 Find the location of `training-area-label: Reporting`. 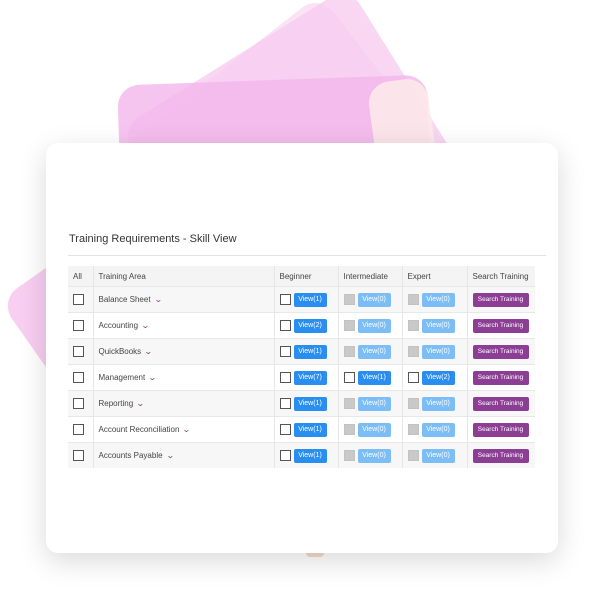

training-area-label: Reporting is located at coordinates (116, 403).